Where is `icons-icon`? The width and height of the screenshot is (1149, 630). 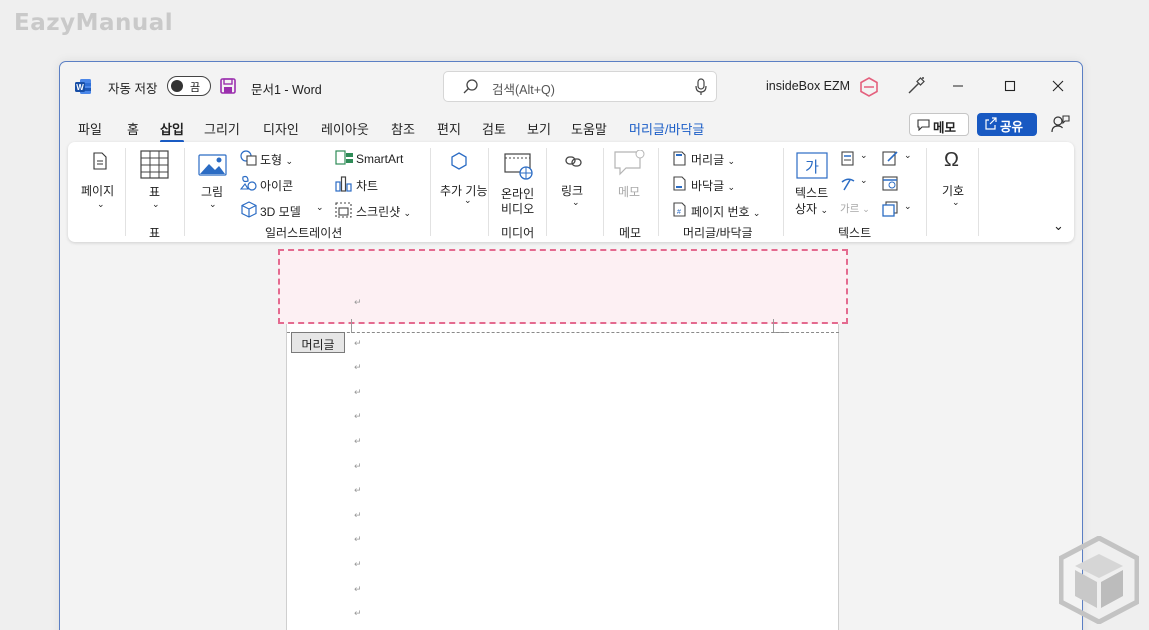
icons-icon is located at coordinates (248, 183).